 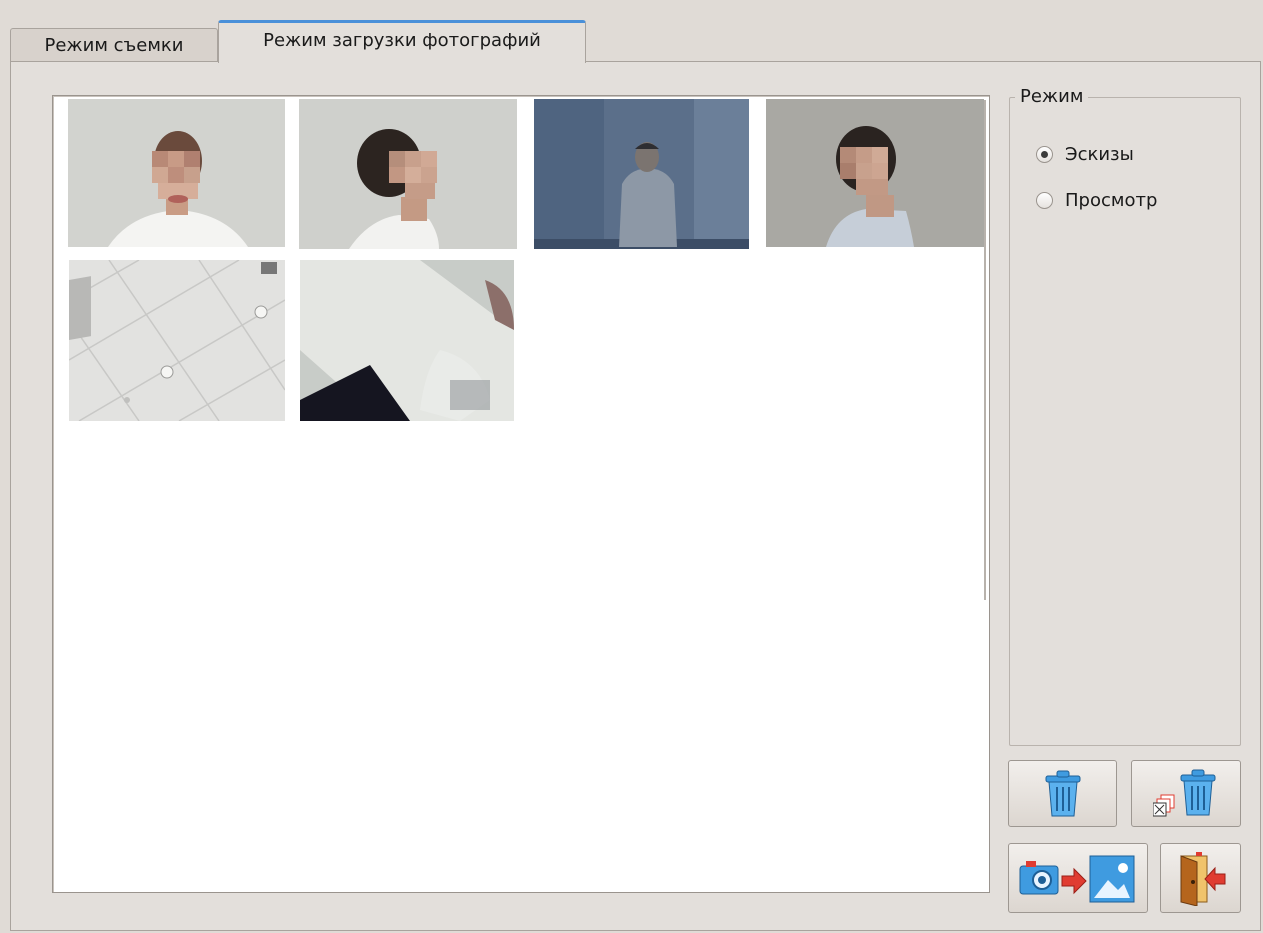 I want to click on radio-preview: Просмотр, so click(x=1096, y=200).